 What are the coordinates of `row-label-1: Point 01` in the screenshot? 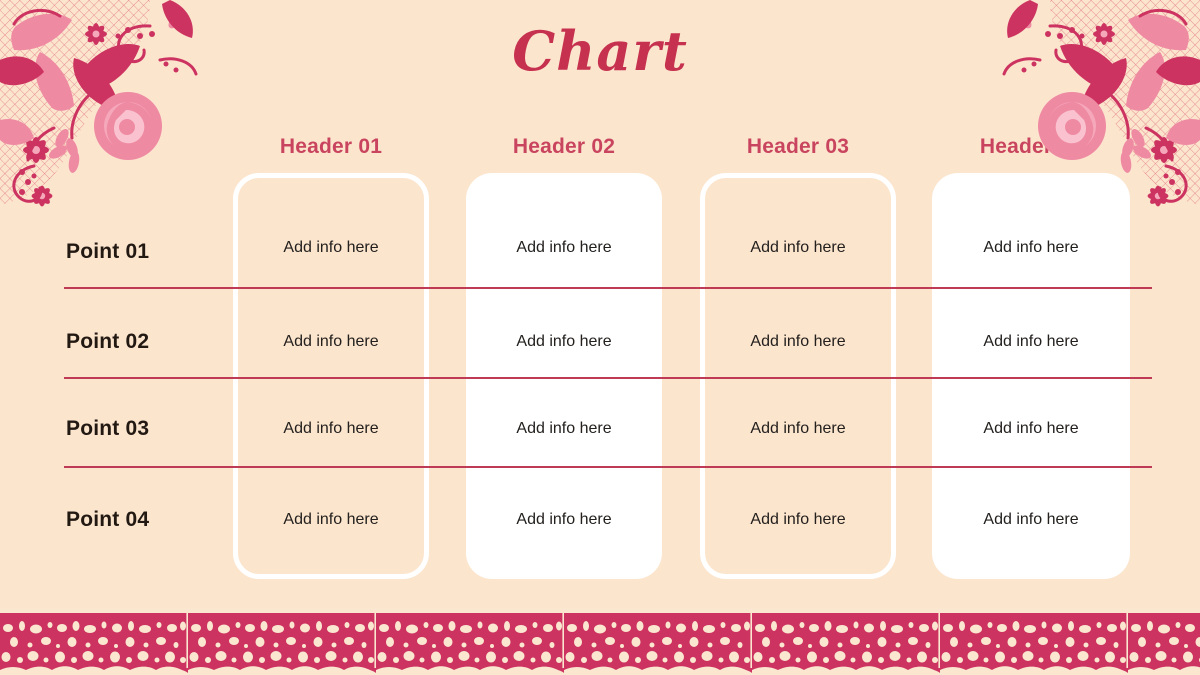 It's located at (108, 251).